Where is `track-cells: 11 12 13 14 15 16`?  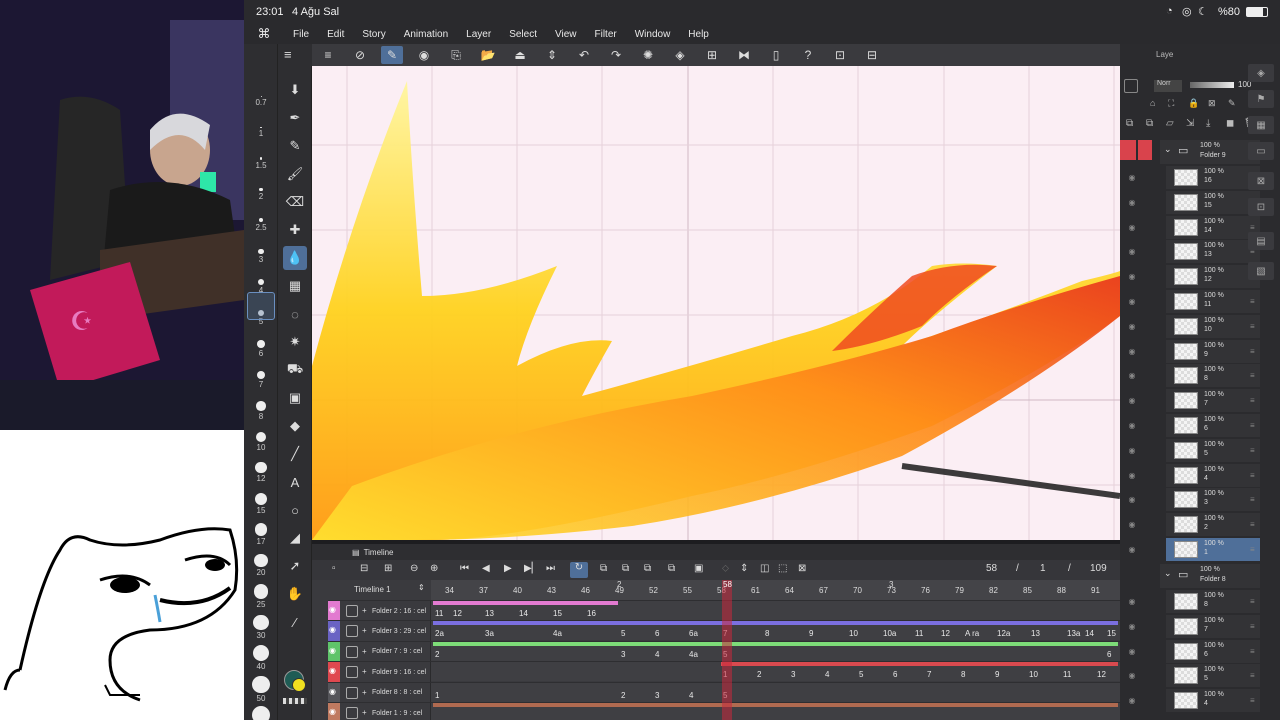 track-cells: 11 12 13 14 15 16 is located at coordinates (776, 611).